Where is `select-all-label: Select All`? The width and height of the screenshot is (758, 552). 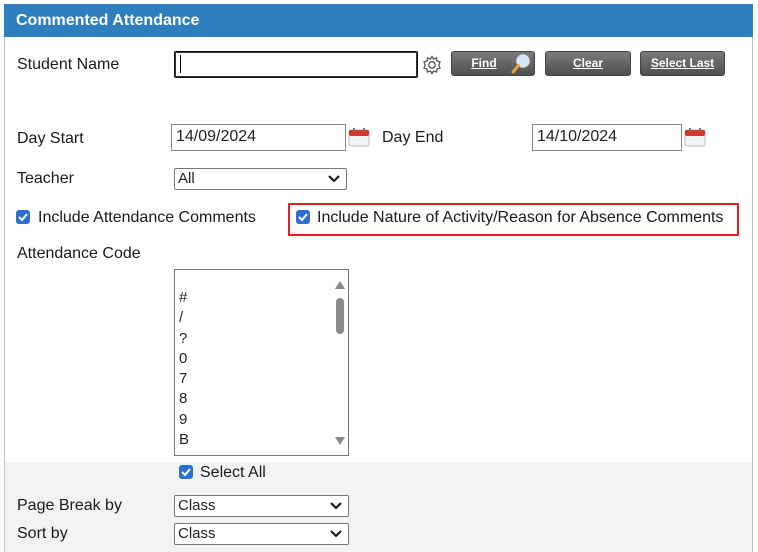 select-all-label: Select All is located at coordinates (233, 473).